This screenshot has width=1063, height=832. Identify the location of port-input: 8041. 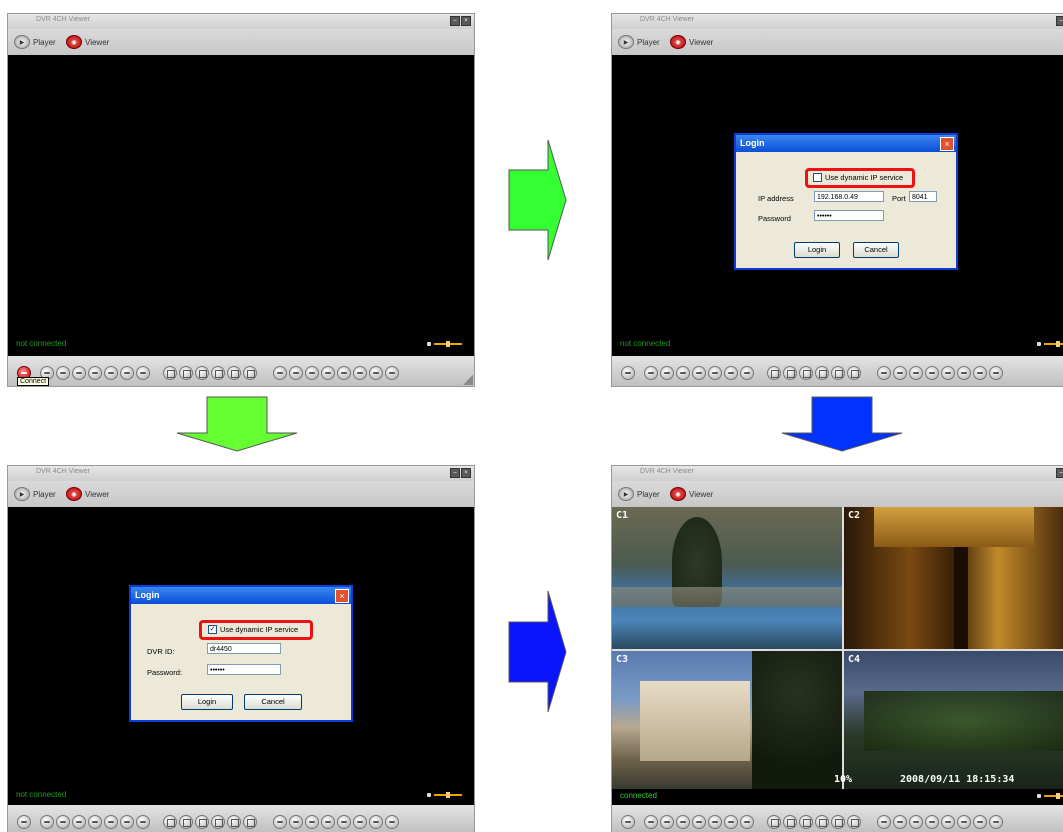
(923, 196).